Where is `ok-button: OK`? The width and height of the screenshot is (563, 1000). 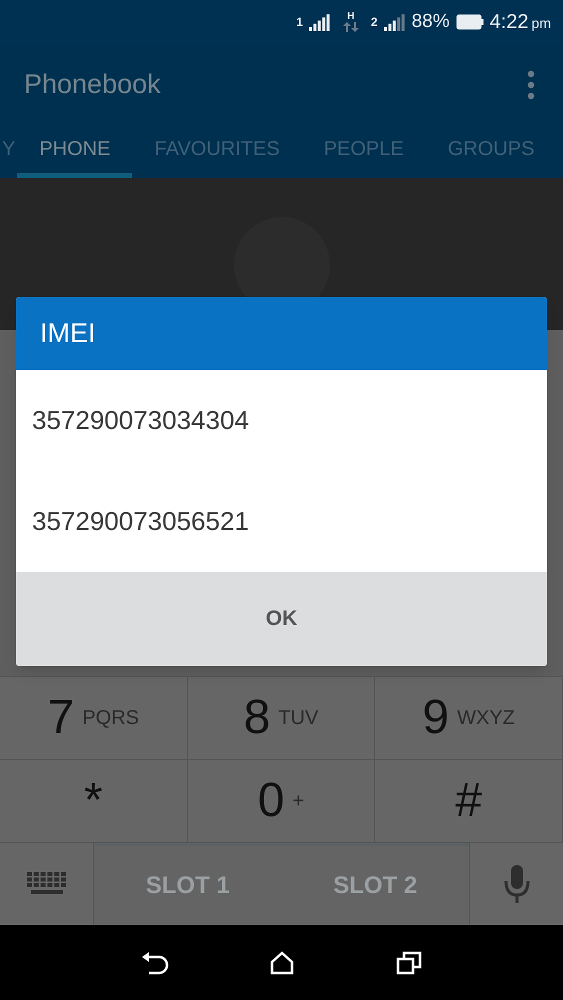
ok-button: OK is located at coordinates (281, 619).